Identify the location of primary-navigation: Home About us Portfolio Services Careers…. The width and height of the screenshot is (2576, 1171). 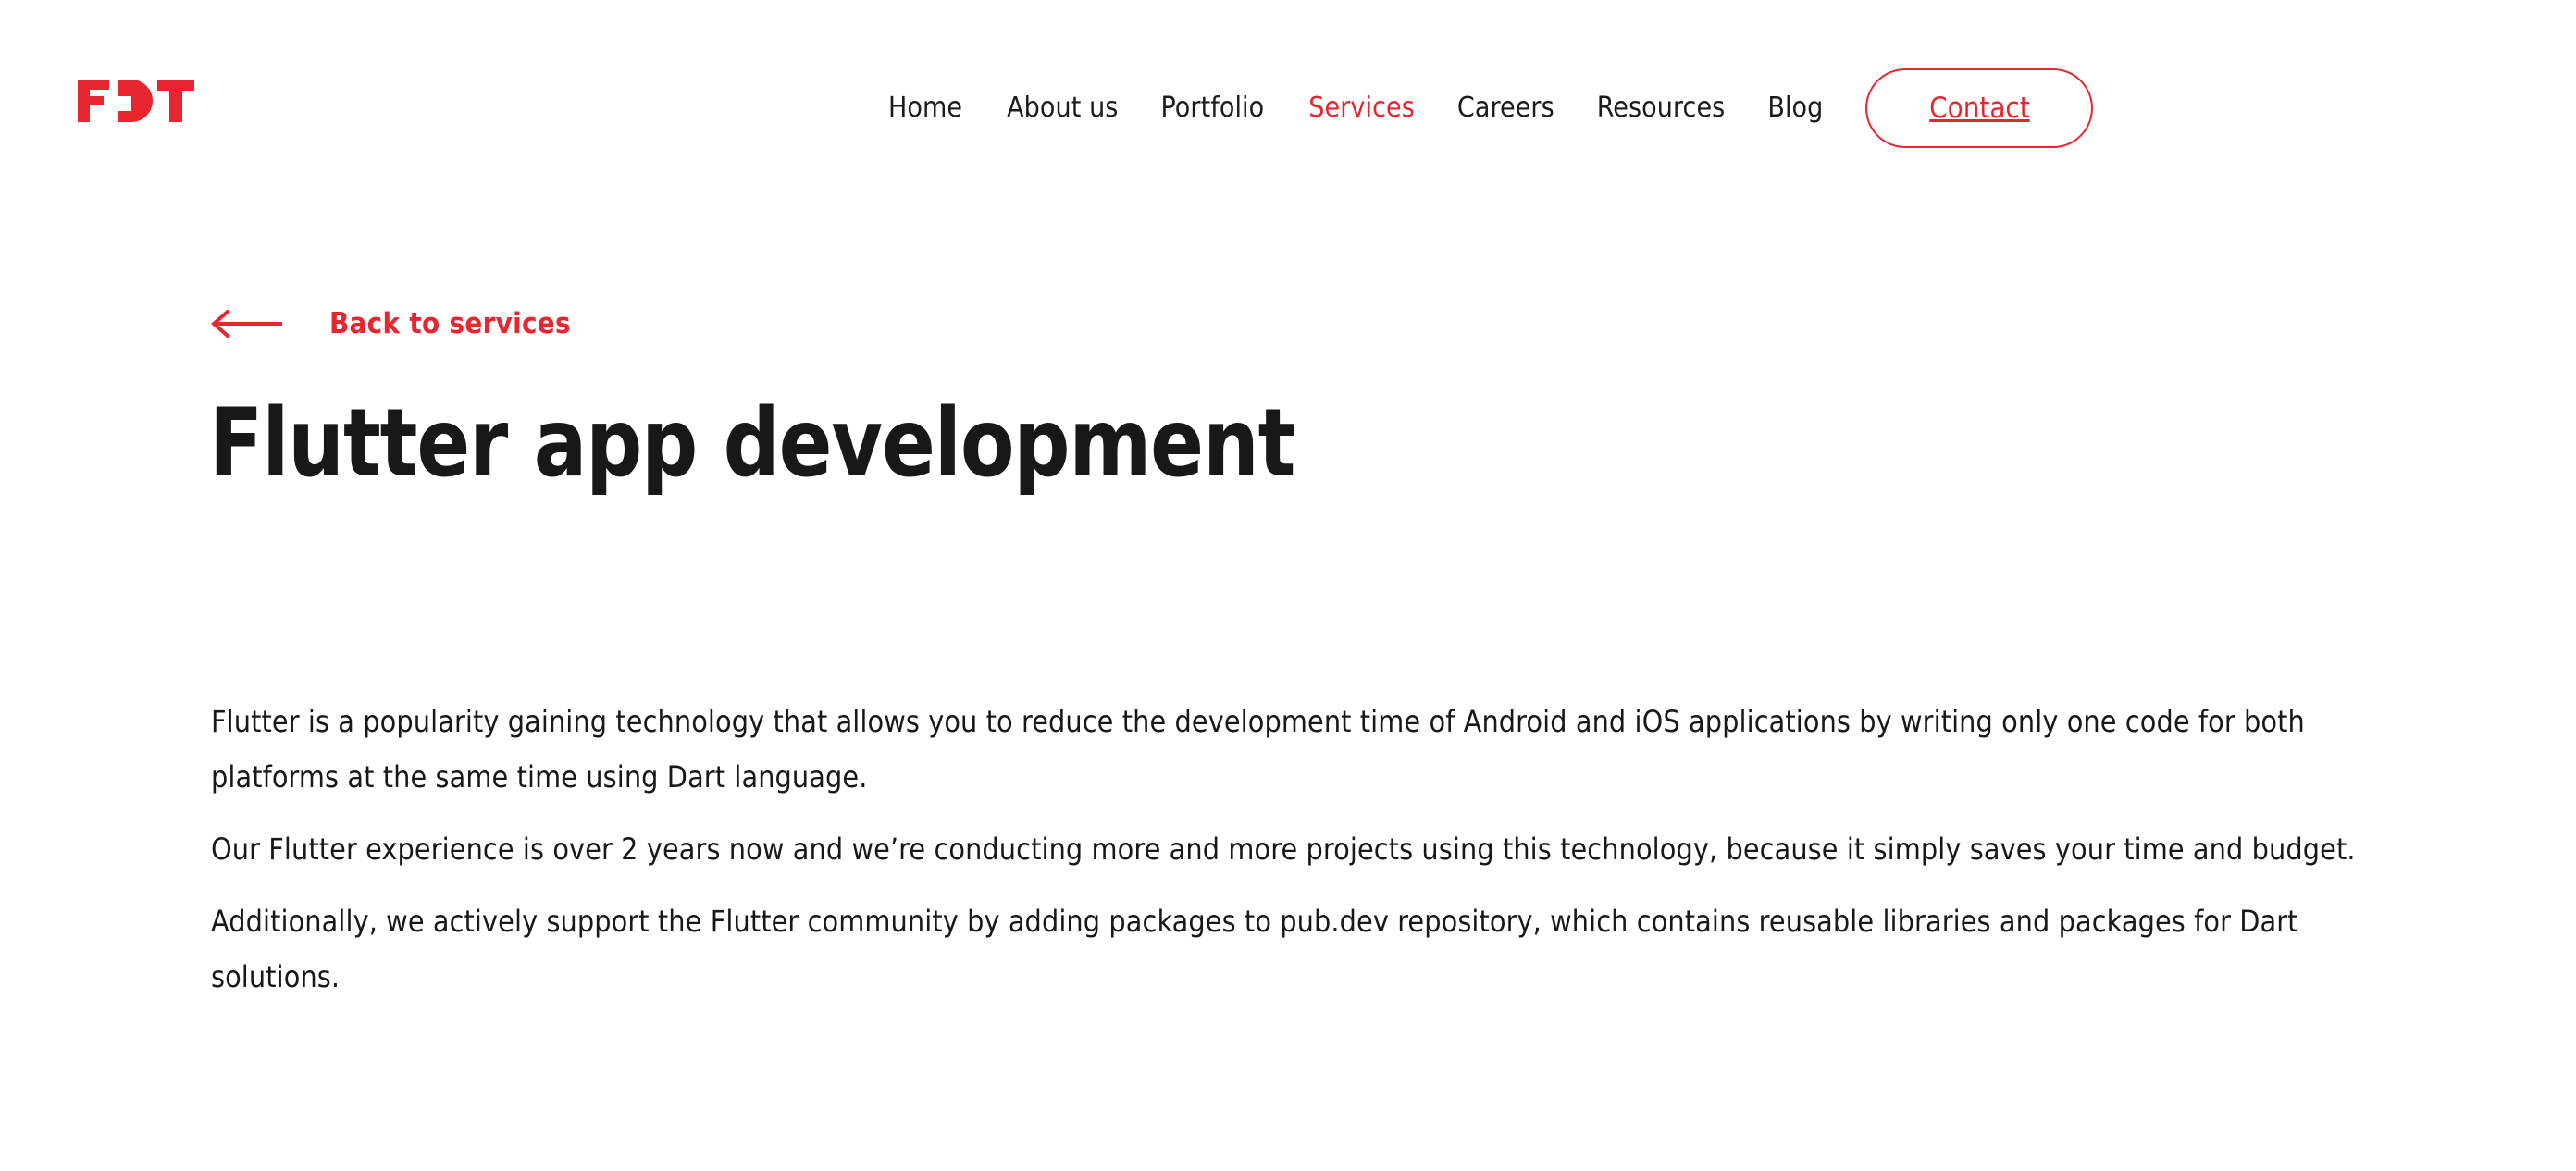
(1716, 108).